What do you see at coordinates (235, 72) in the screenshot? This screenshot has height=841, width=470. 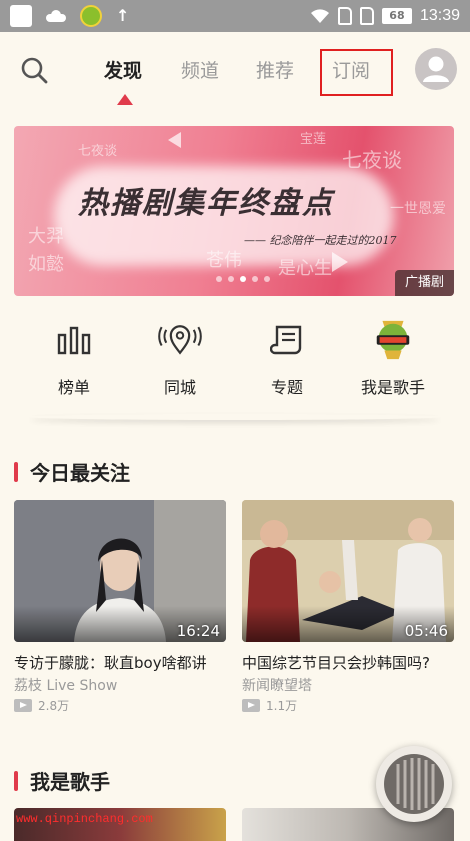 I see `top-navigation: 发现 频道 推荐 订阅` at bounding box center [235, 72].